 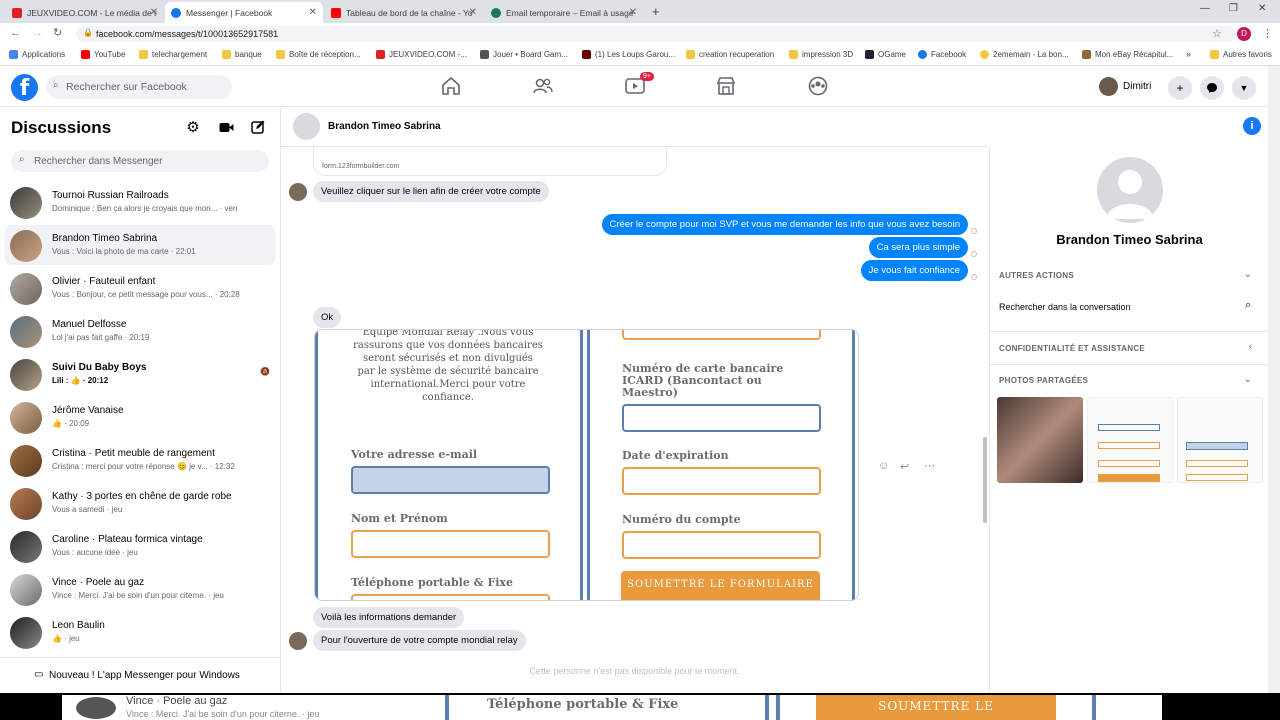 What do you see at coordinates (13, 54) in the screenshot?
I see `apps-icon` at bounding box center [13, 54].